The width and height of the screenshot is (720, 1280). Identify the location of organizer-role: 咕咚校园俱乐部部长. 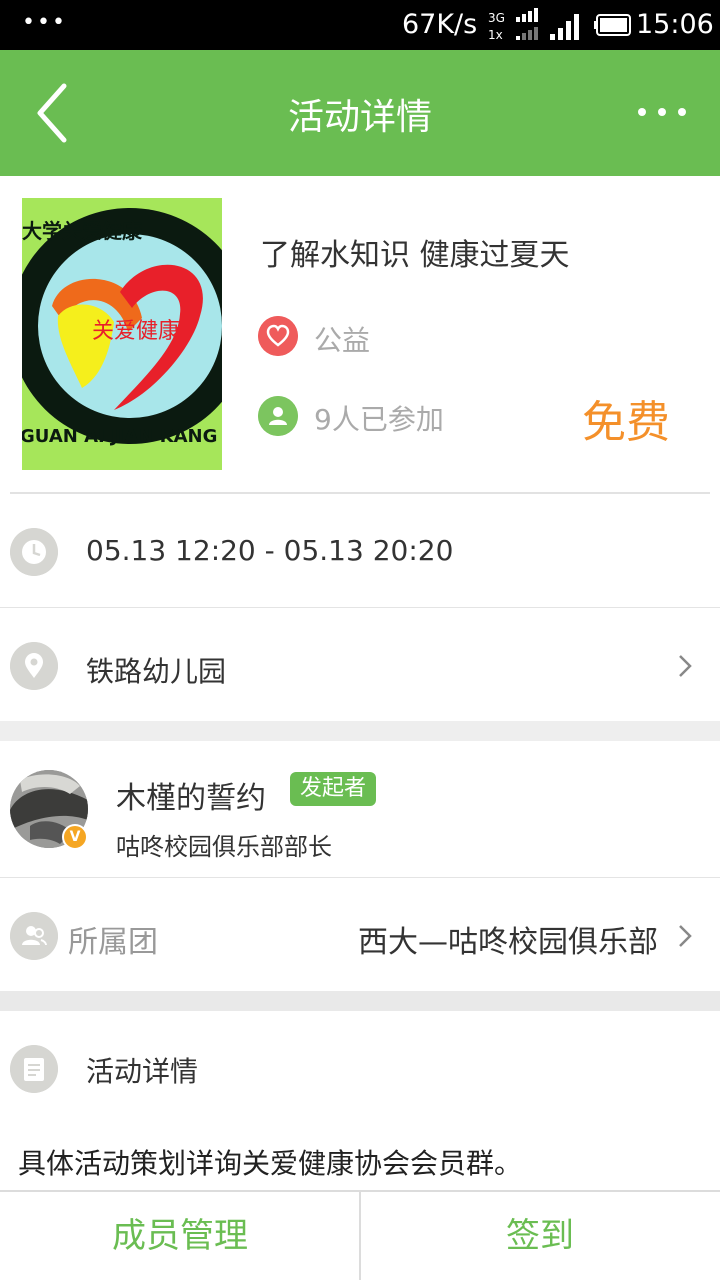
(224, 847).